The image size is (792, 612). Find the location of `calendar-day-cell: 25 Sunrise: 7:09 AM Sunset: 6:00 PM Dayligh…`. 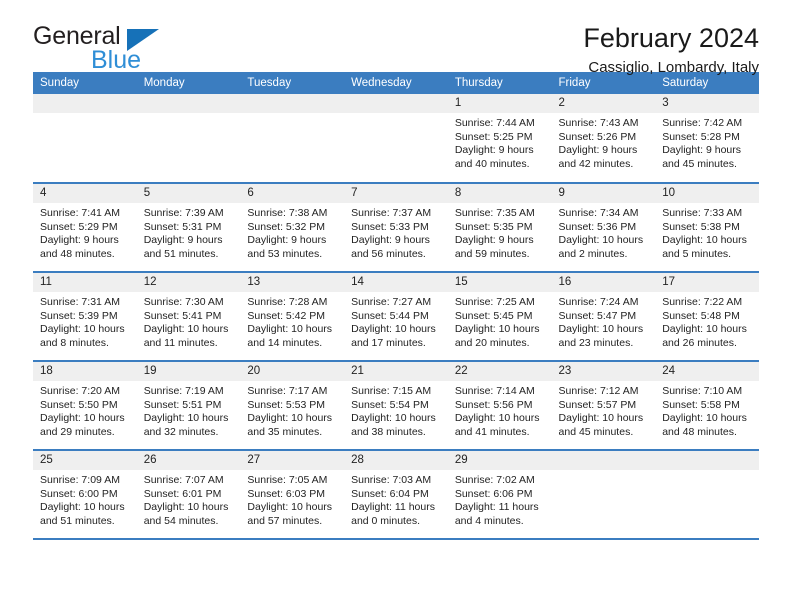

calendar-day-cell: 25 Sunrise: 7:09 AM Sunset: 6:00 PM Dayligh… is located at coordinates (85, 495).